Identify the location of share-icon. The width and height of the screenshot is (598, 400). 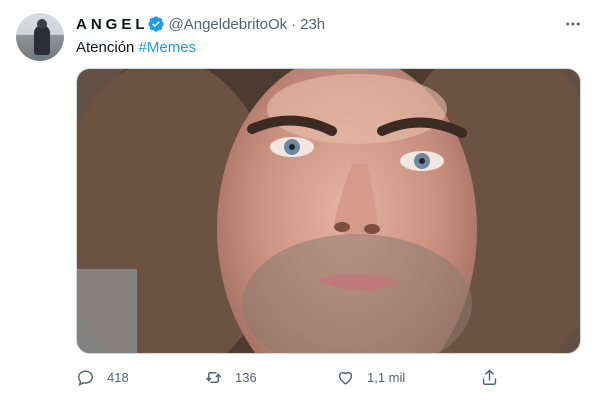
(489, 377).